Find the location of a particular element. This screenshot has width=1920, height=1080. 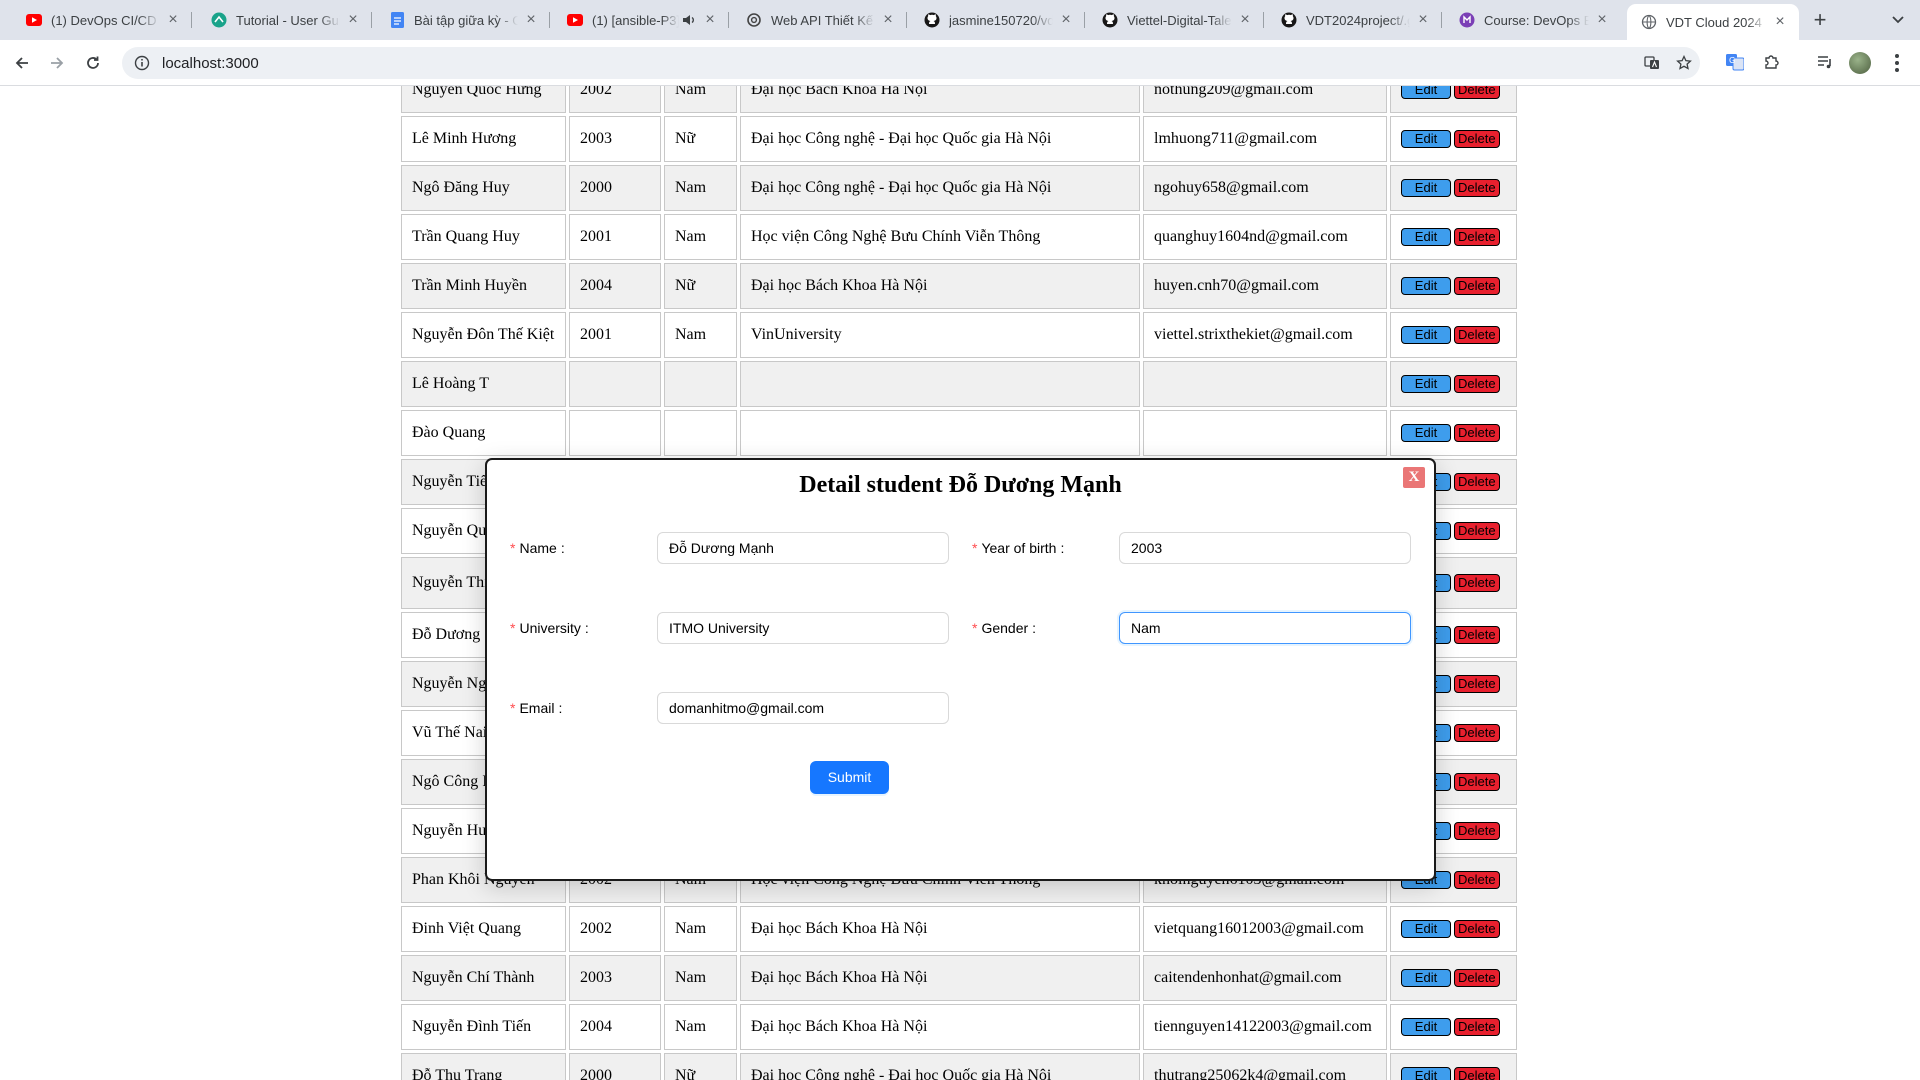

forward-arrow-icon is located at coordinates (57, 63).